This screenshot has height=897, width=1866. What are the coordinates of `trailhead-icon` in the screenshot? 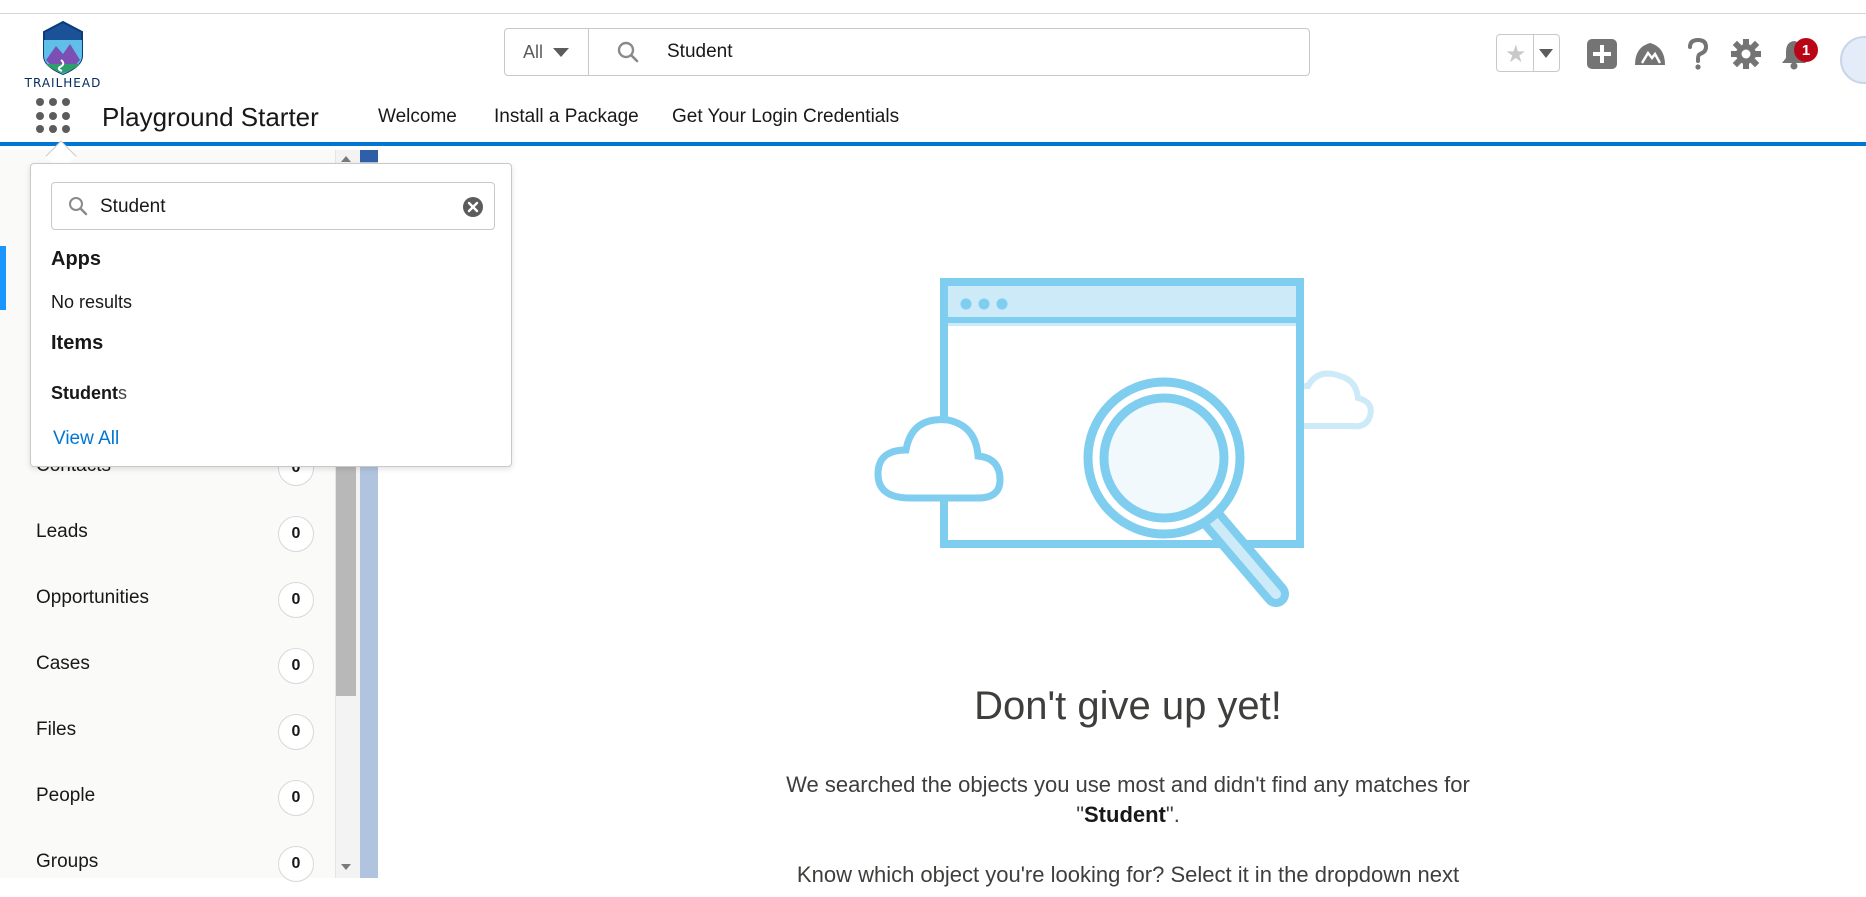 It's located at (1650, 54).